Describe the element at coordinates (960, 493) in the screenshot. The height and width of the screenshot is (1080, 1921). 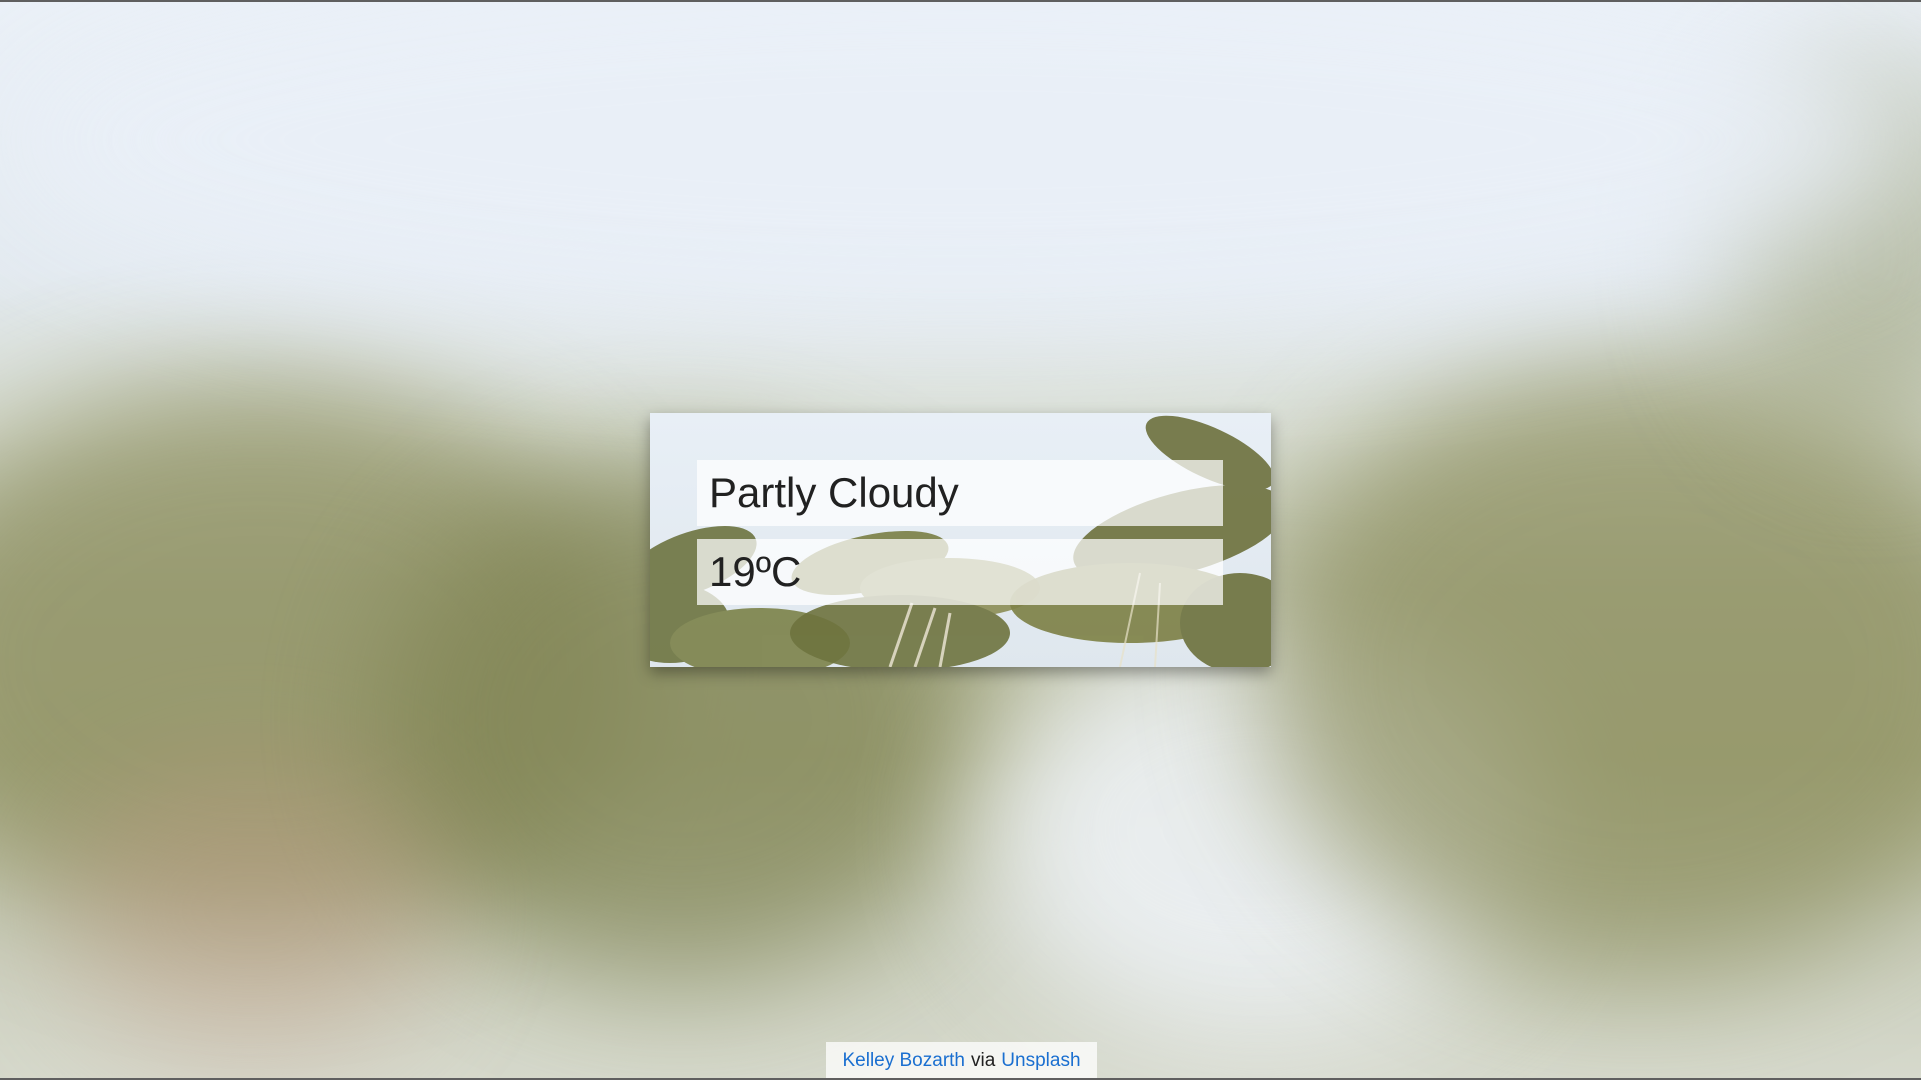
I see `weather-condition: Partly Cloudy` at that location.